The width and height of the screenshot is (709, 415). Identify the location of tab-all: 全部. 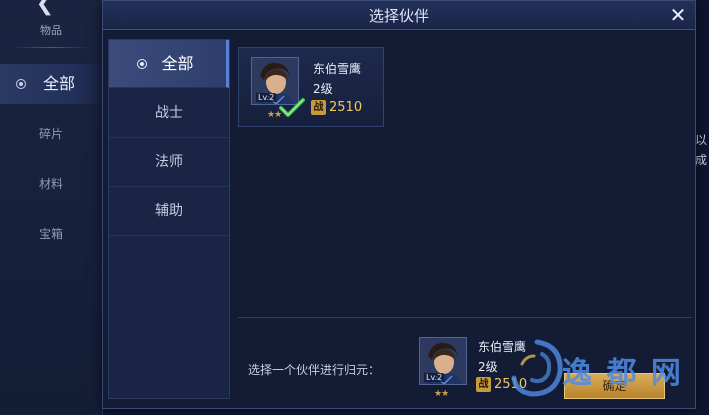
(169, 64).